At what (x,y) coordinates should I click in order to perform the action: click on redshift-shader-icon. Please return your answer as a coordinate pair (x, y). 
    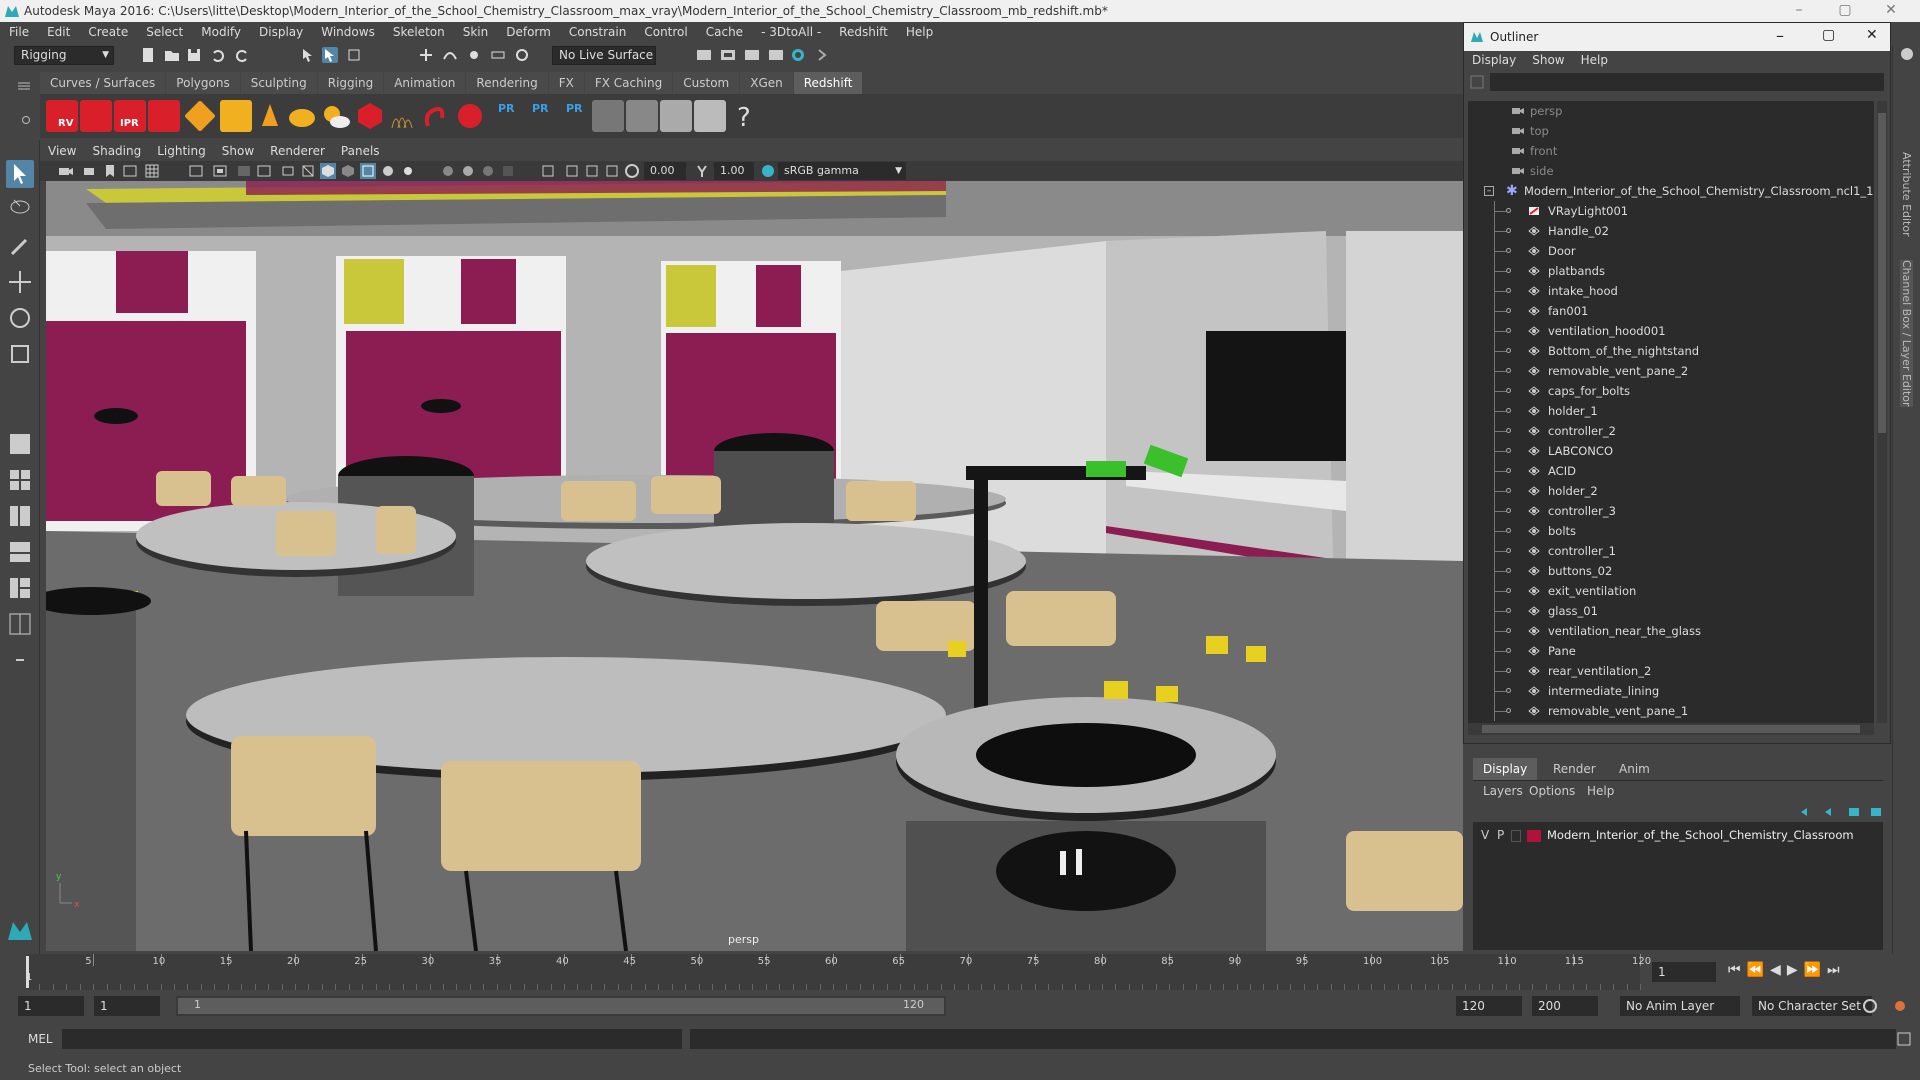
    Looking at the image, I should click on (436, 116).